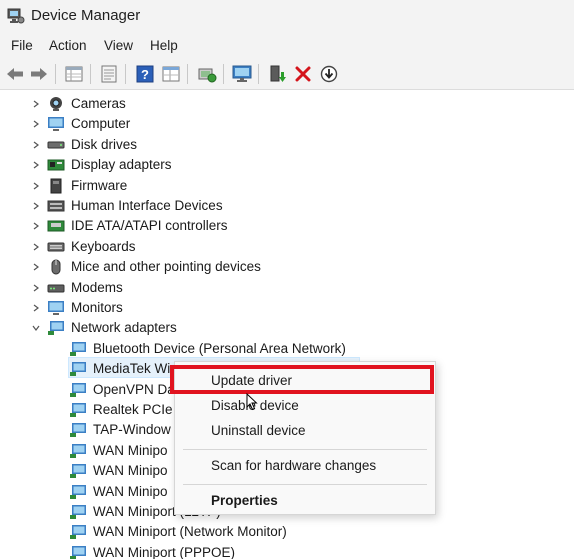 The image size is (574, 559). Describe the element at coordinates (132, 430) in the screenshot. I see `tree-device-label: TAP-Window` at that location.